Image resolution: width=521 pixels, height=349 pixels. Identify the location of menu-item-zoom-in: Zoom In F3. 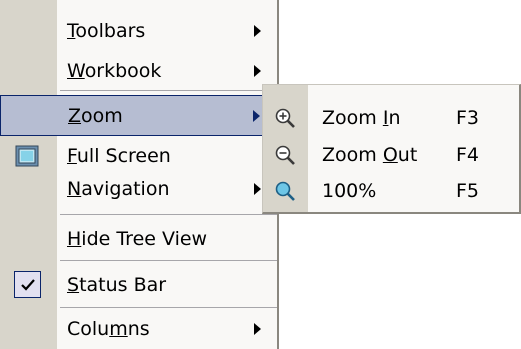
(391, 117).